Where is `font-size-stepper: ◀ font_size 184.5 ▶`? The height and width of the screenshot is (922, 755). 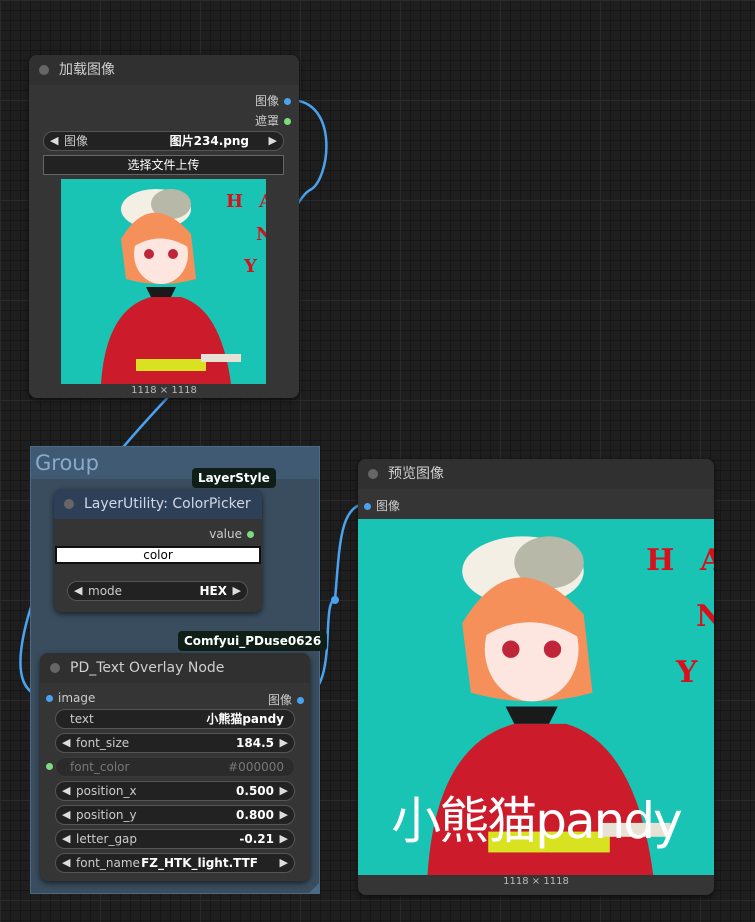 font-size-stepper: ◀ font_size 184.5 ▶ is located at coordinates (175, 743).